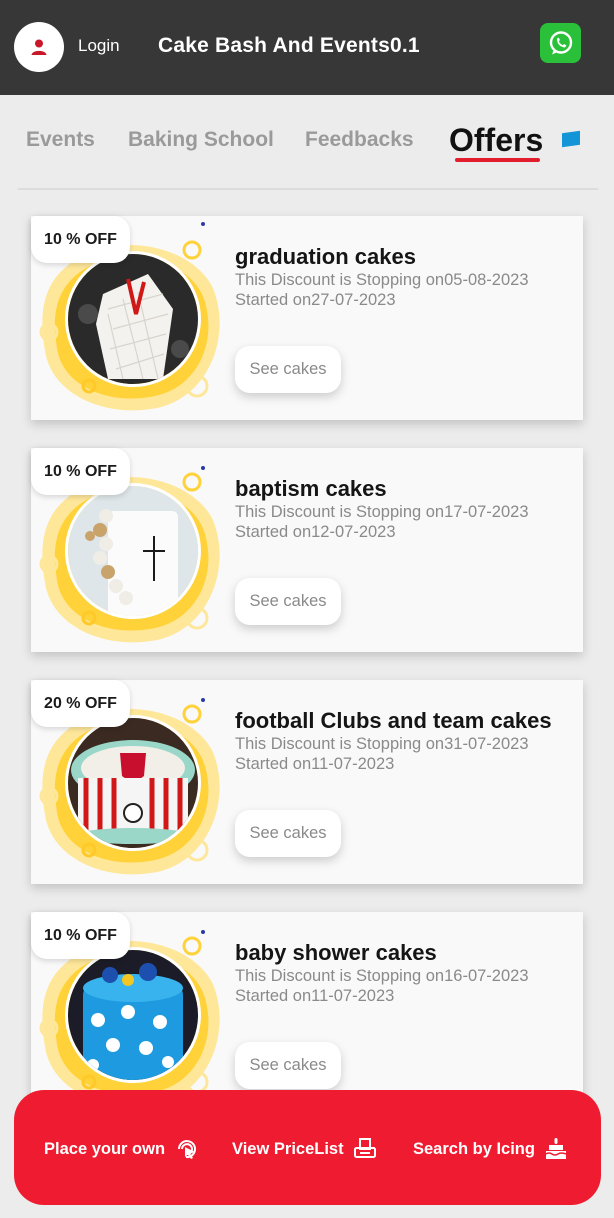 The width and height of the screenshot is (614, 1218). I want to click on whatsapp-icon, so click(560, 43).